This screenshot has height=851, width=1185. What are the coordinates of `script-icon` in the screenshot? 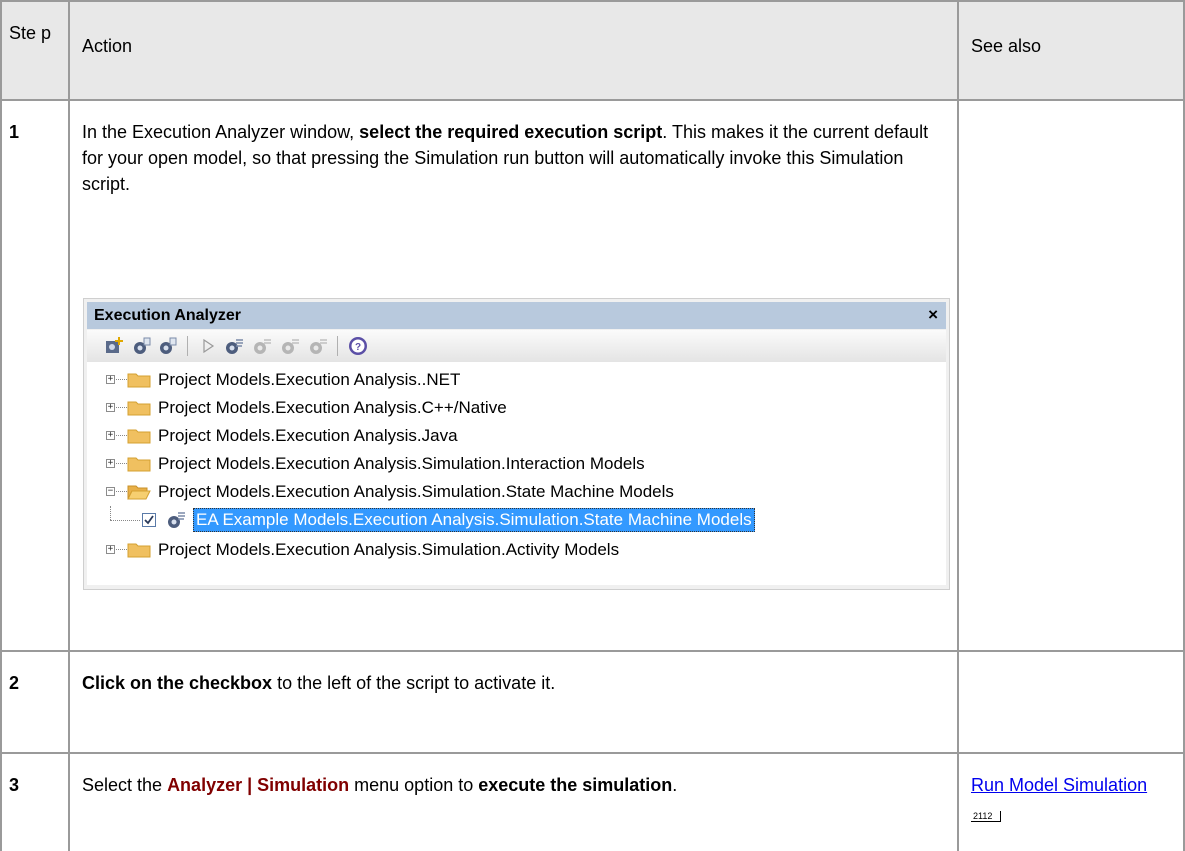 It's located at (176, 520).